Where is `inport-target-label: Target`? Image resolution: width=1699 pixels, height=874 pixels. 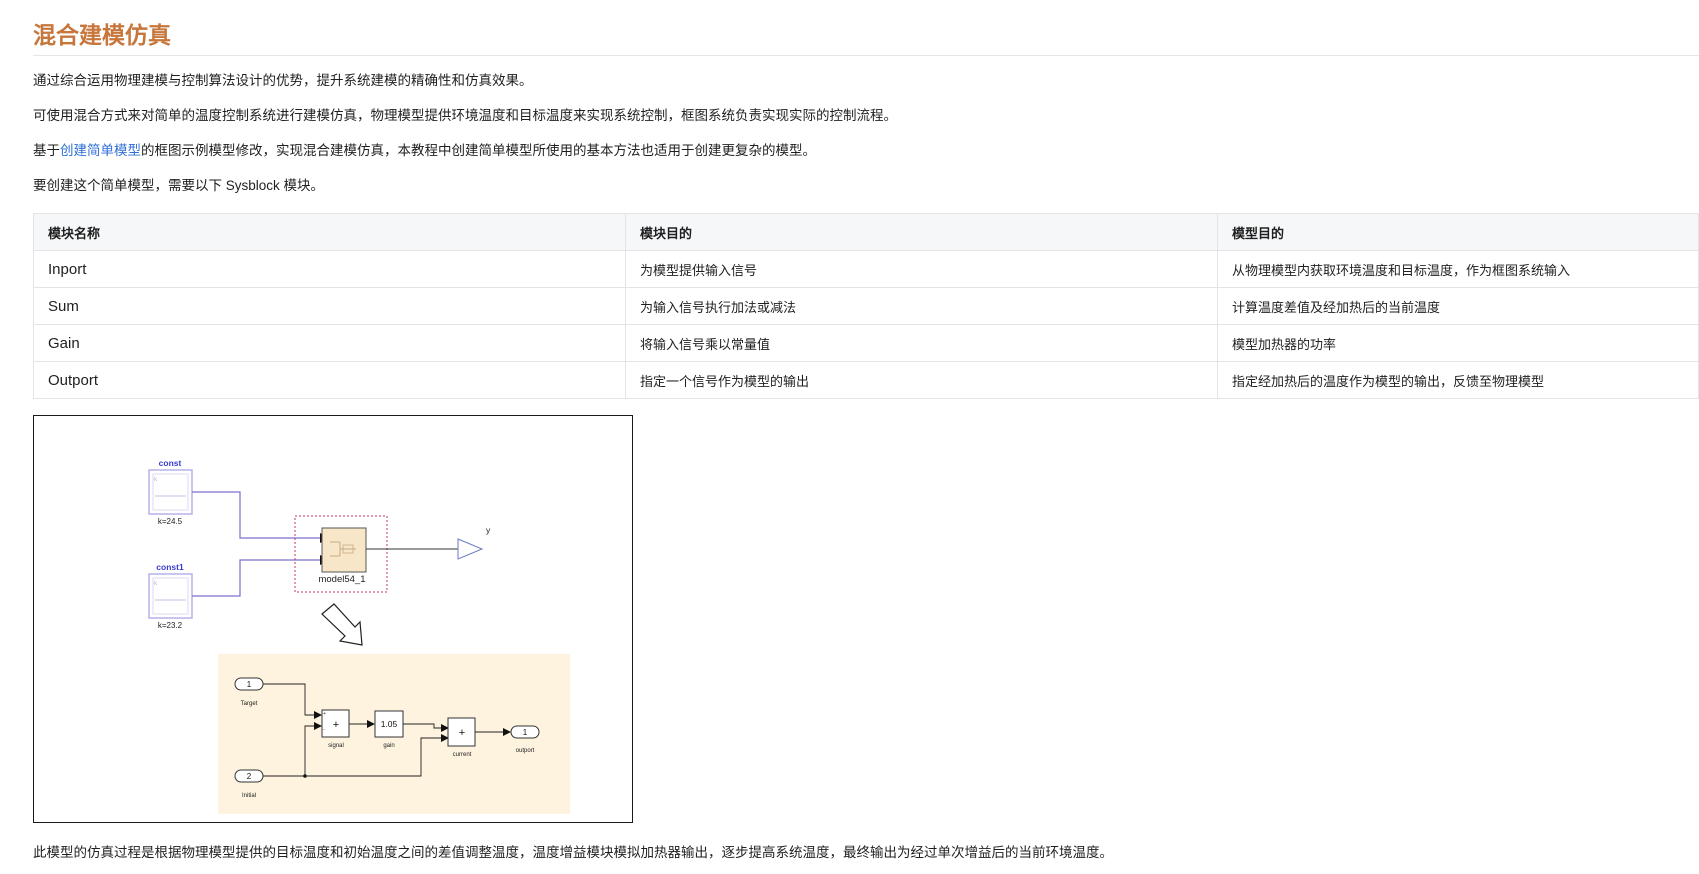 inport-target-label: Target is located at coordinates (249, 704).